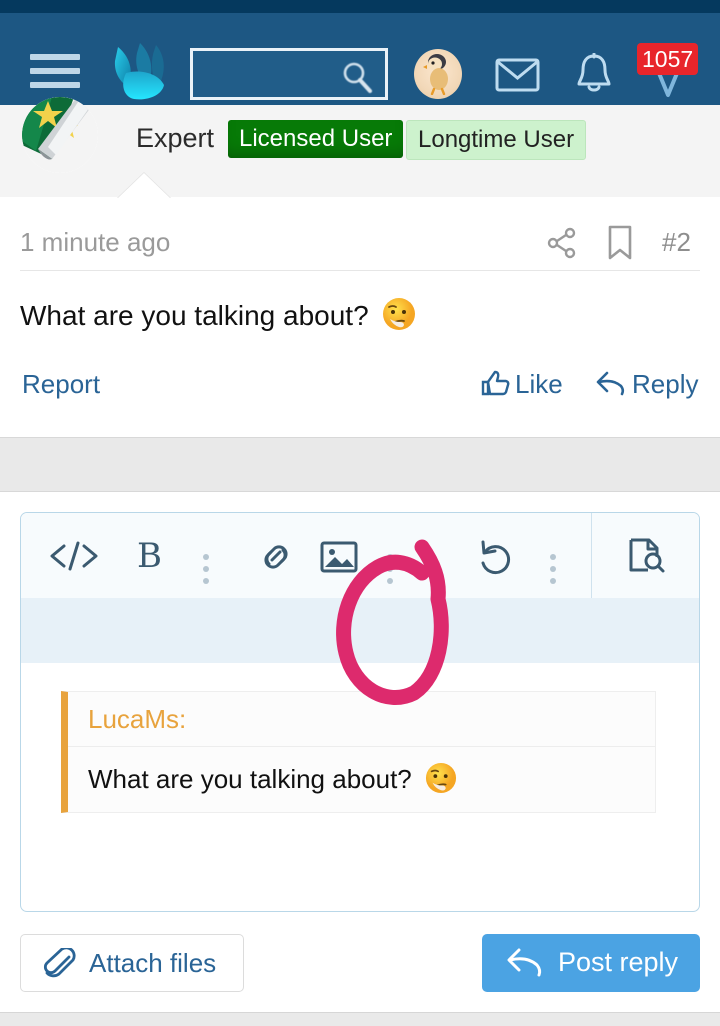 The height and width of the screenshot is (1026, 720). What do you see at coordinates (668, 59) in the screenshot?
I see `alert-count-badge: 1057` at bounding box center [668, 59].